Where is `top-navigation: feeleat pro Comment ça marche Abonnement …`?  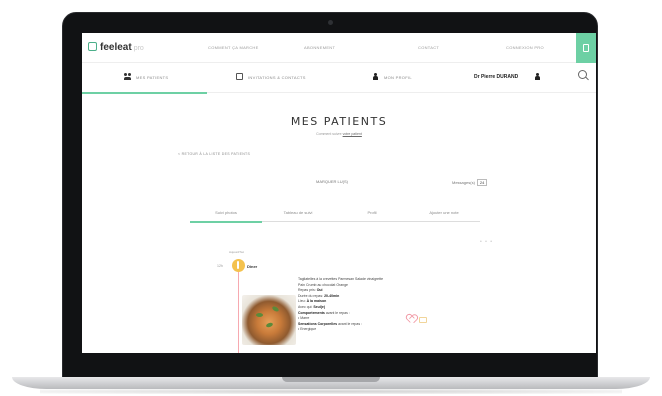 top-navigation: feeleat pro Comment ça marche Abonnement … is located at coordinates (339, 48).